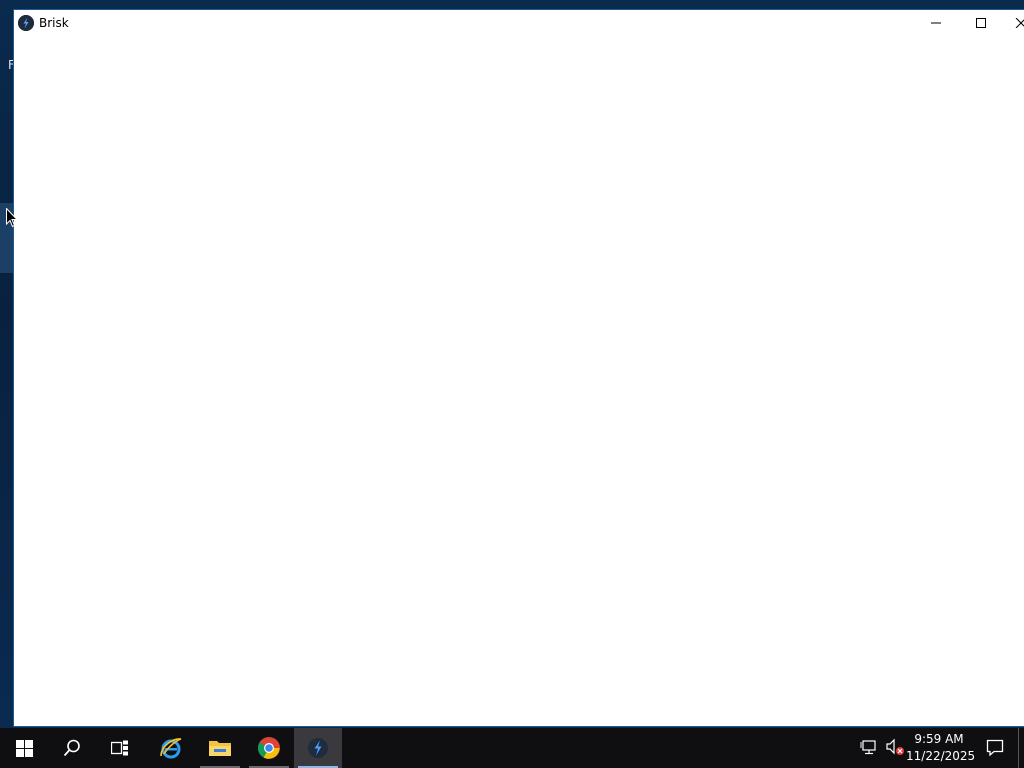 This screenshot has height=768, width=1024. I want to click on action-center-button, so click(995, 748).